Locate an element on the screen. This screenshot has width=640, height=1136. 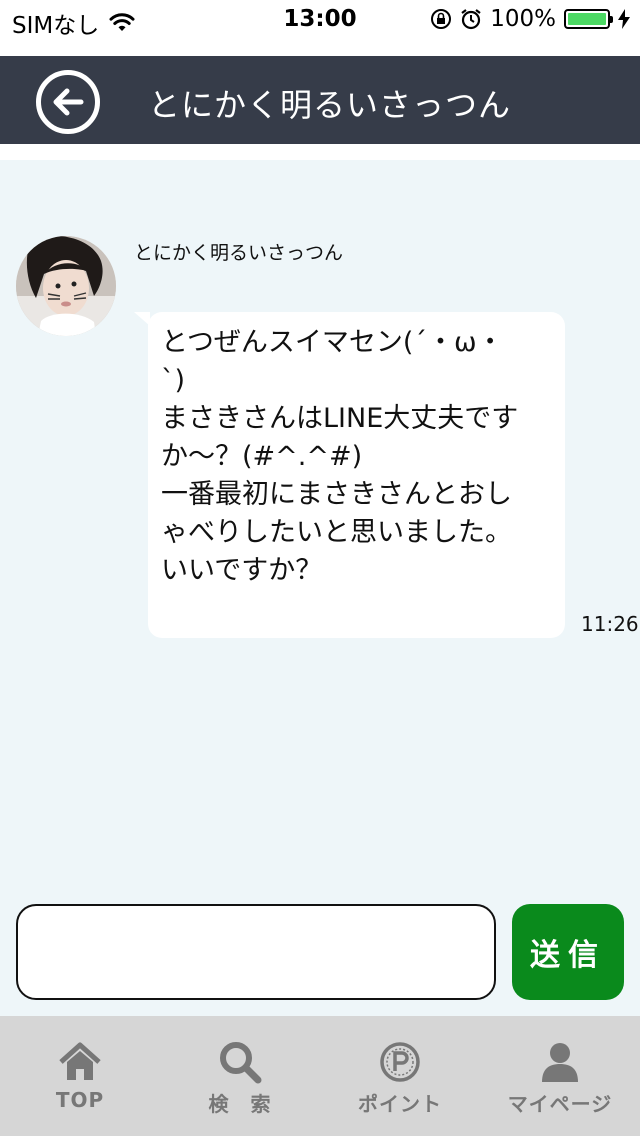
message-input is located at coordinates (256, 952).